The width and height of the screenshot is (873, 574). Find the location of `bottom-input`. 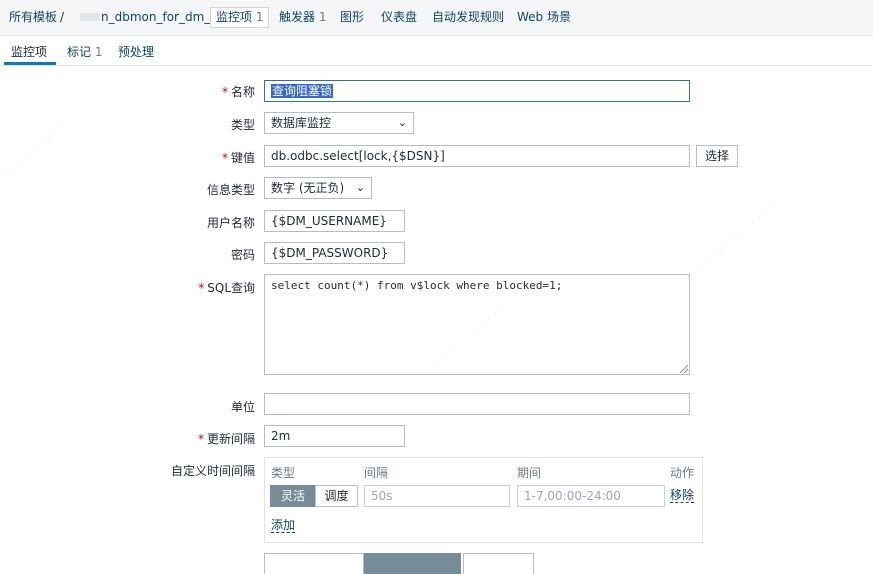

bottom-input is located at coordinates (498, 563).